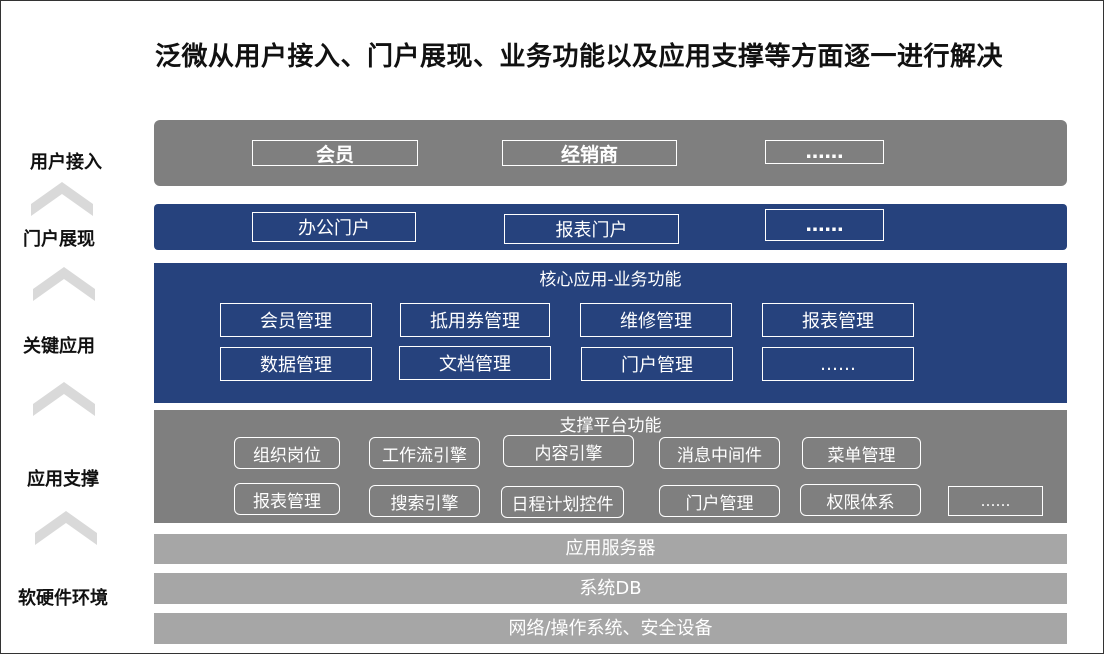 The height and width of the screenshot is (656, 1106). Describe the element at coordinates (334, 227) in the screenshot. I see `portal-item-office: 办公门户` at that location.